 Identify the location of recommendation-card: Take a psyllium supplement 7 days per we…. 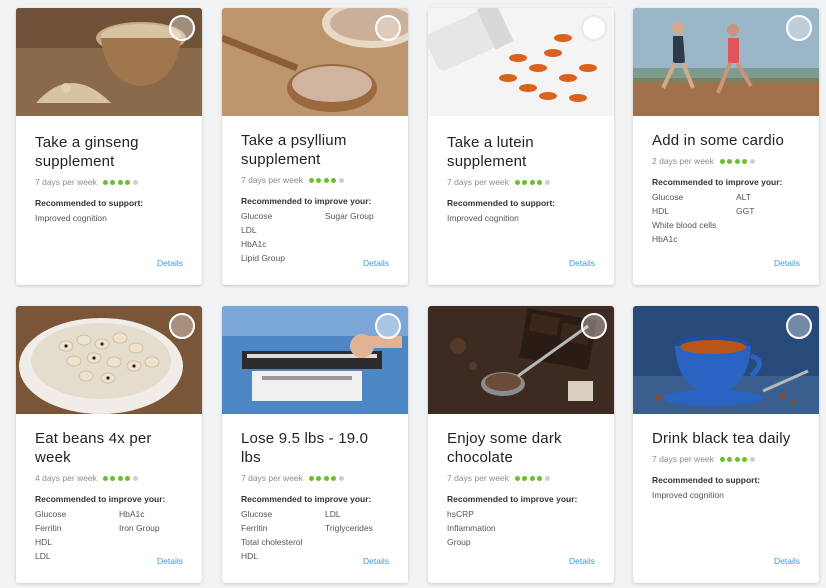
(315, 146).